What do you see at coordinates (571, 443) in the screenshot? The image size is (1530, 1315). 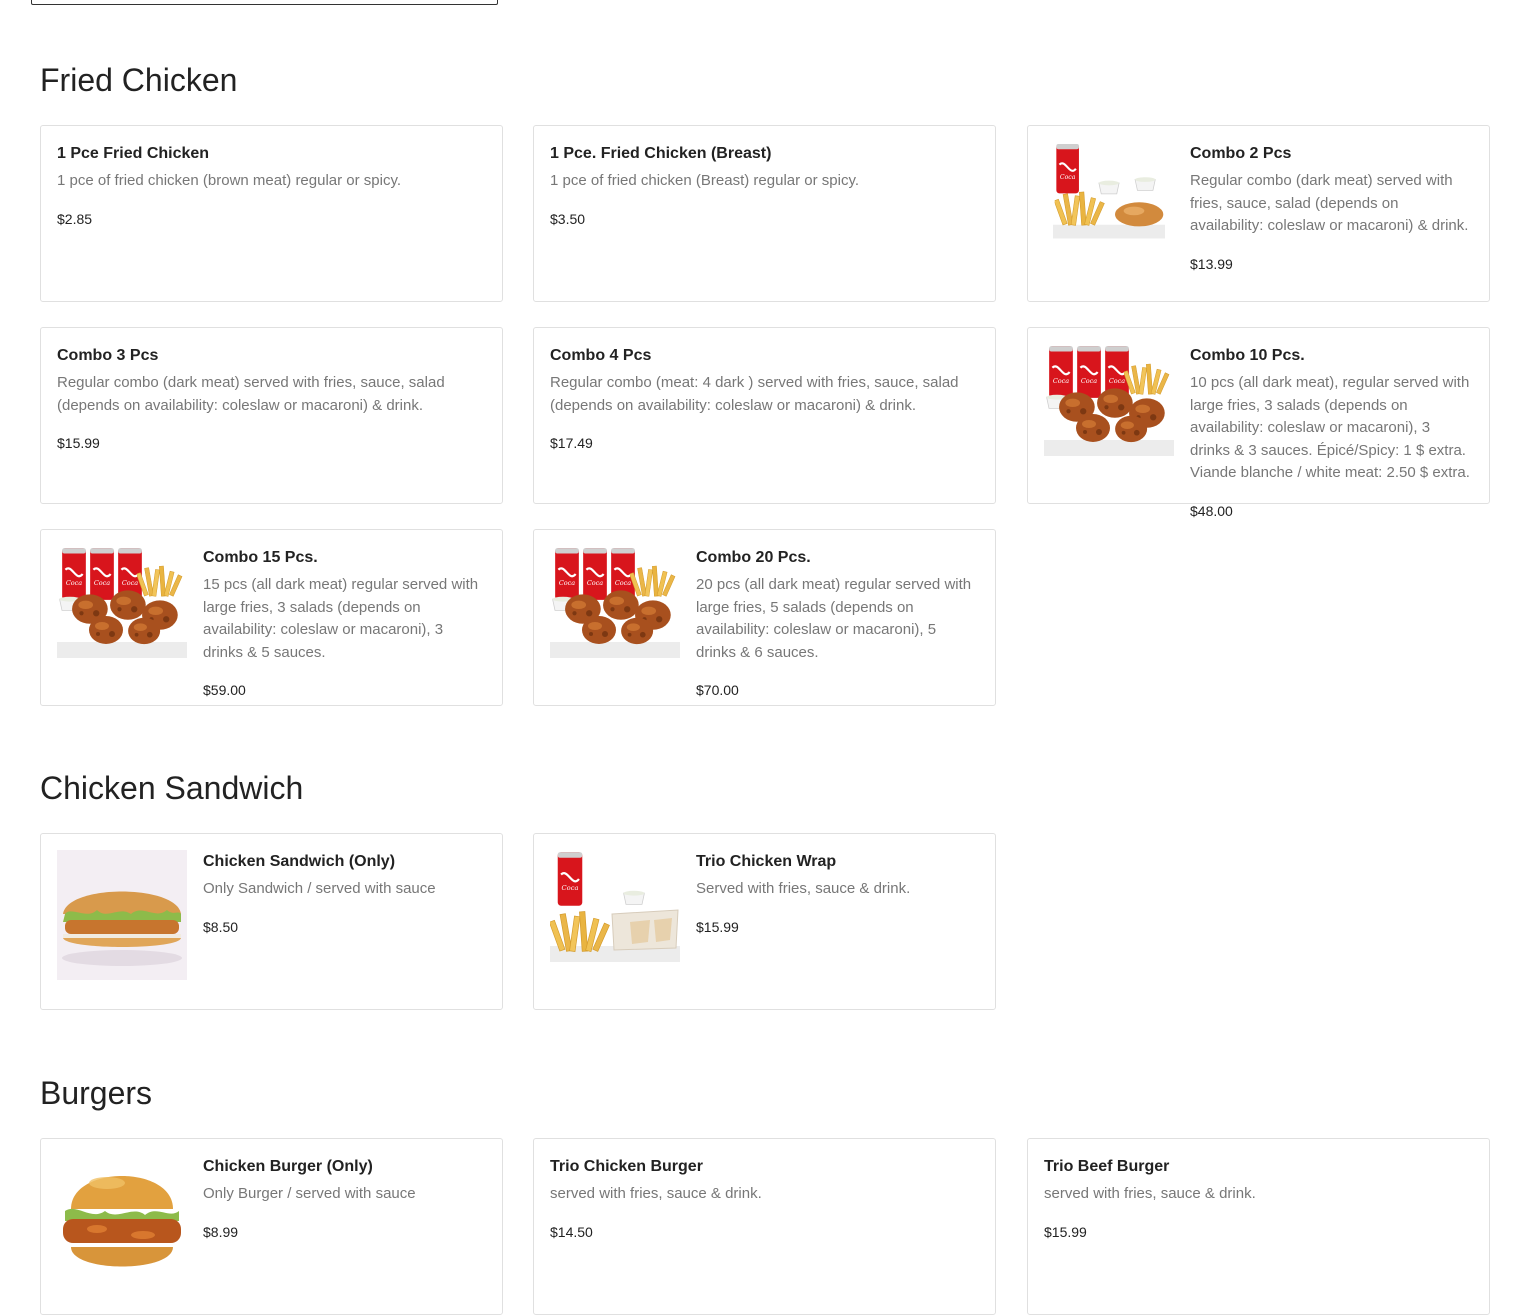 I see `menu-item-price: $17.49` at bounding box center [571, 443].